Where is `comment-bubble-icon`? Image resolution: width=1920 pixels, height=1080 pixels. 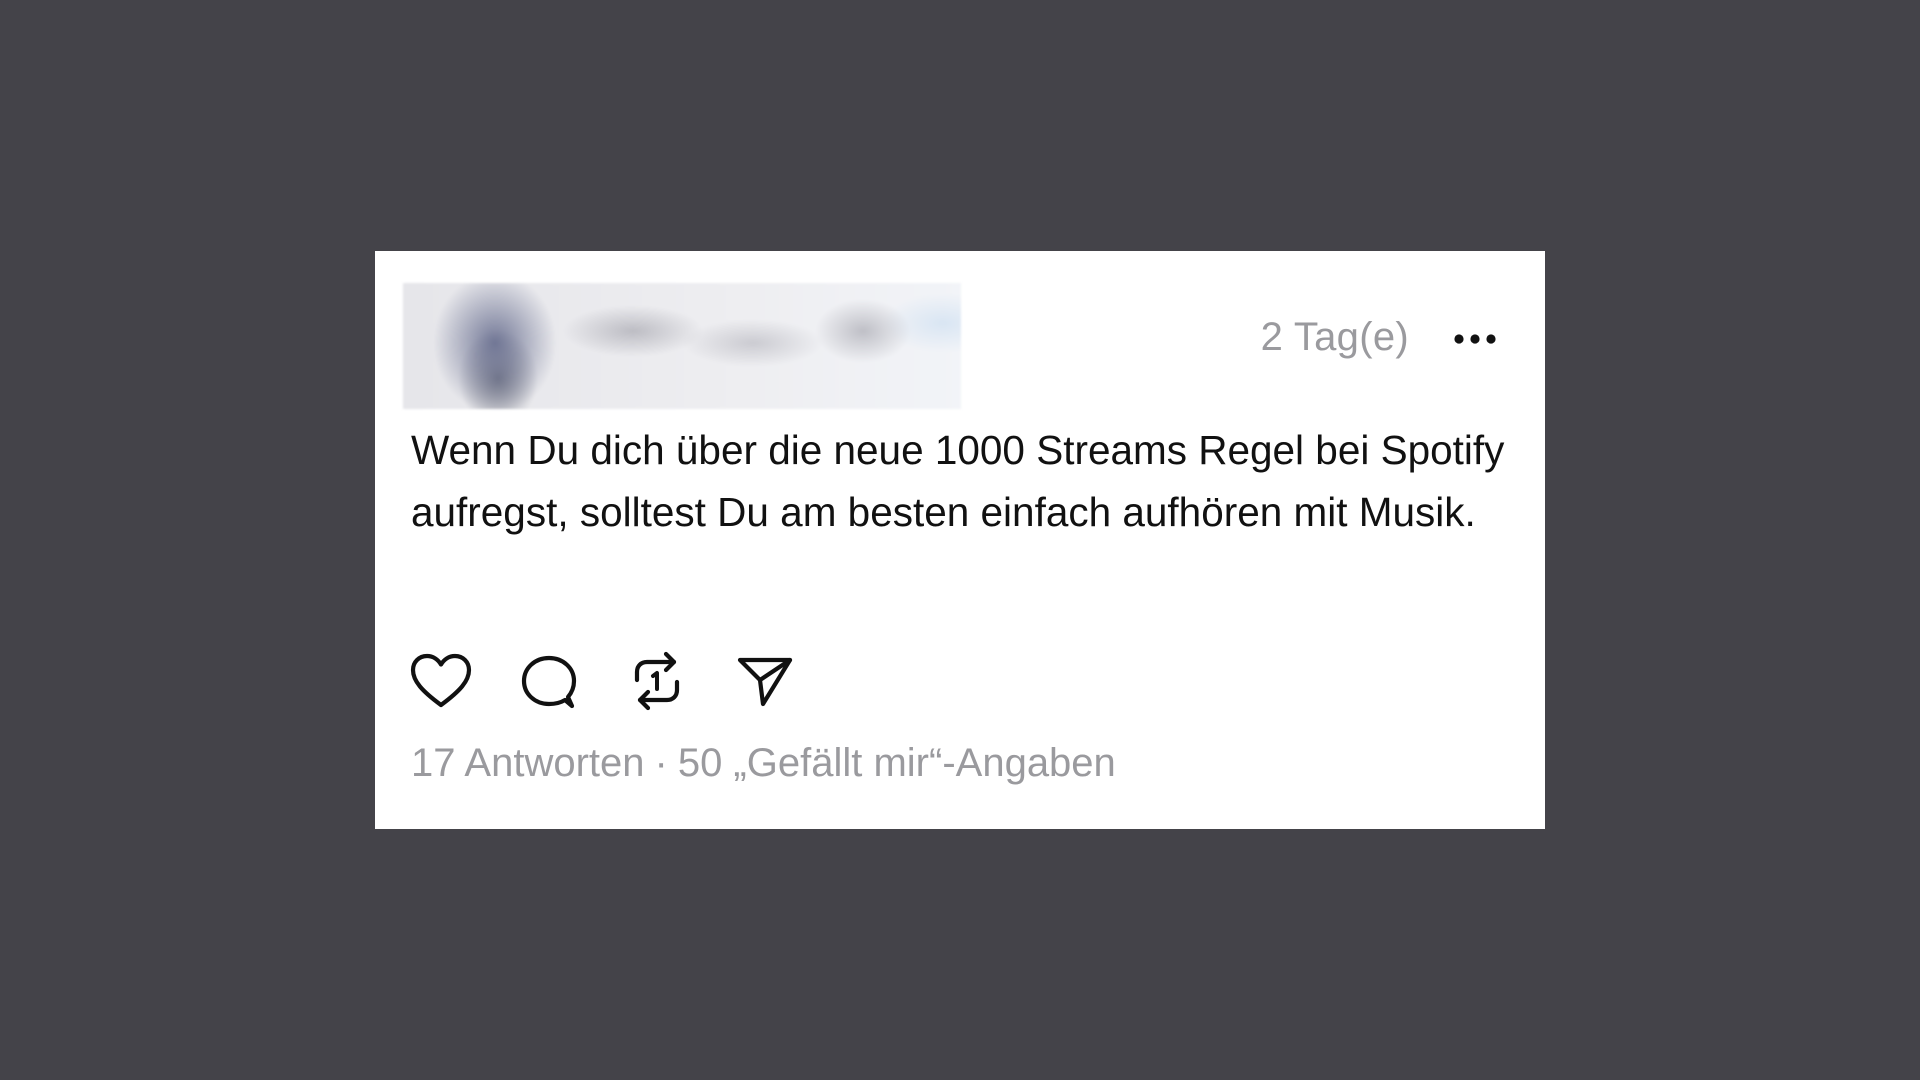
comment-bubble-icon is located at coordinates (549, 682).